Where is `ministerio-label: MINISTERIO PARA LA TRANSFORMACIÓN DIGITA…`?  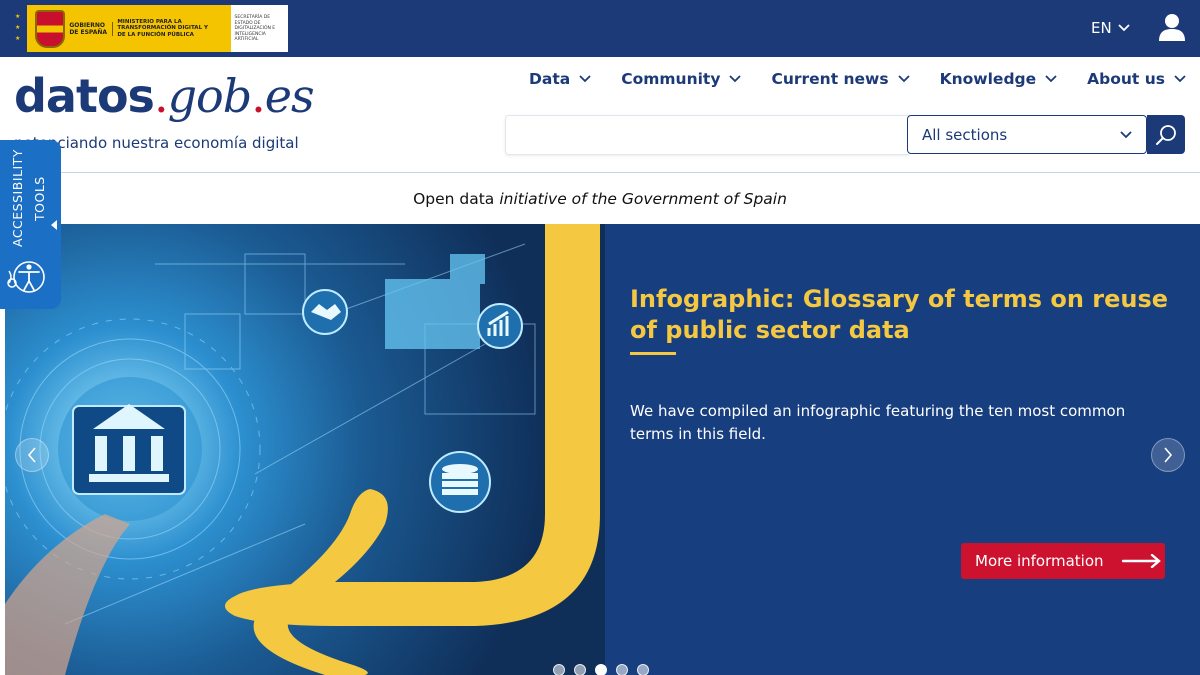 ministerio-label: MINISTERIO PARA LA TRANSFORMACIÓN DIGITA… is located at coordinates (162, 28).